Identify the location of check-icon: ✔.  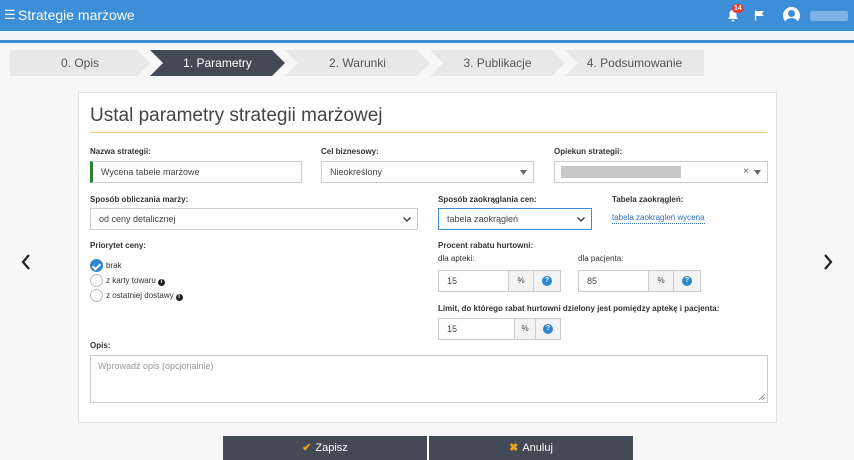
(307, 448).